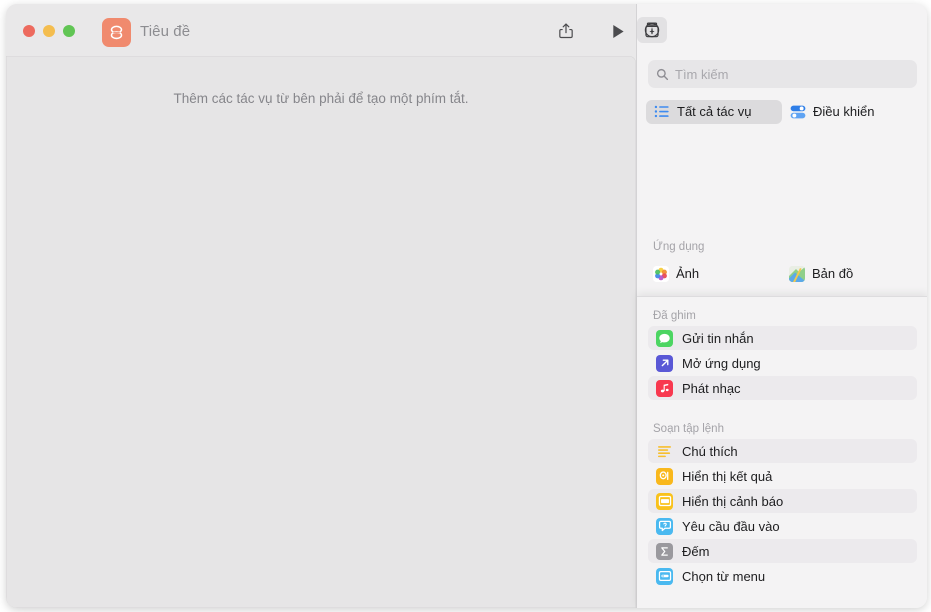 This screenshot has width=931, height=612. Describe the element at coordinates (797, 111) in the screenshot. I see `toggles-icon` at that location.